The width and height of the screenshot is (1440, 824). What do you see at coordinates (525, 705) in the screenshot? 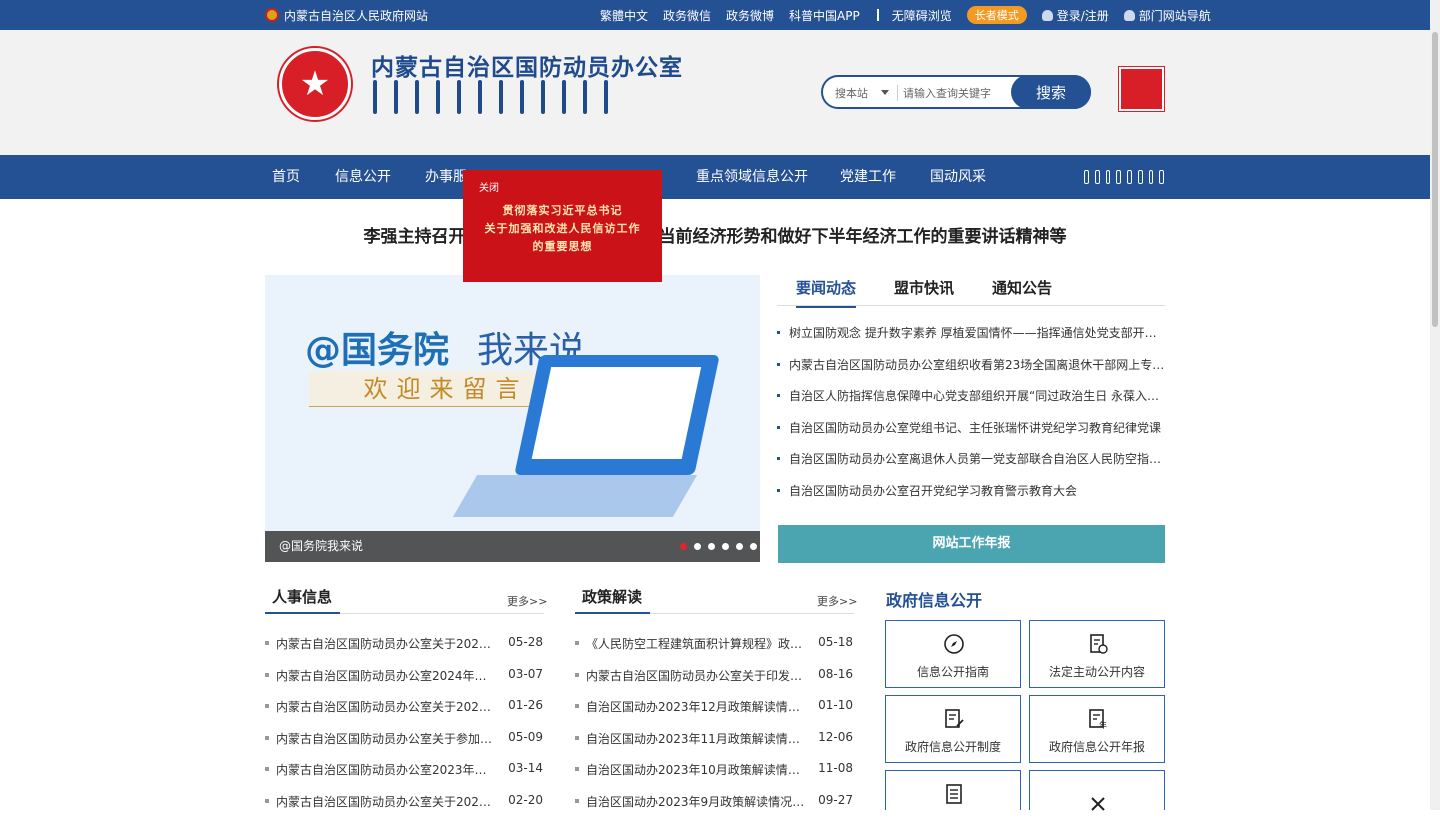
I see `item-date: 01-26` at bounding box center [525, 705].